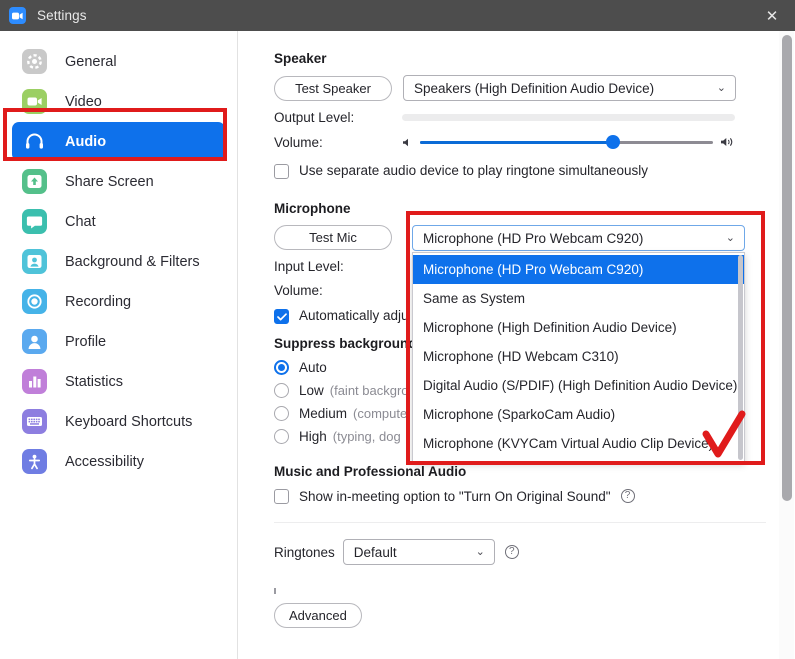  Describe the element at coordinates (323, 413) in the screenshot. I see `suppress-option-label: Medium` at that location.